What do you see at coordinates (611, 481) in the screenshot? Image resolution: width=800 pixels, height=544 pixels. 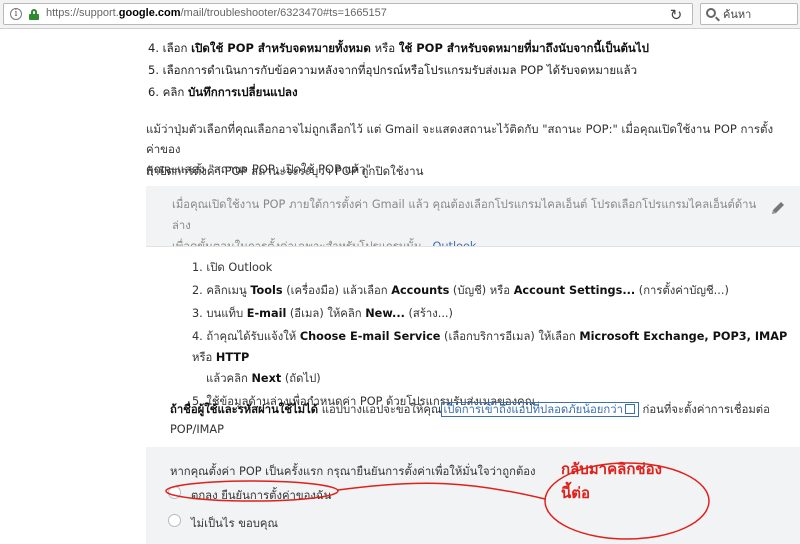 I see `annotation-note: กลับมาคลิกช่อง นี้ต่อ` at bounding box center [611, 481].